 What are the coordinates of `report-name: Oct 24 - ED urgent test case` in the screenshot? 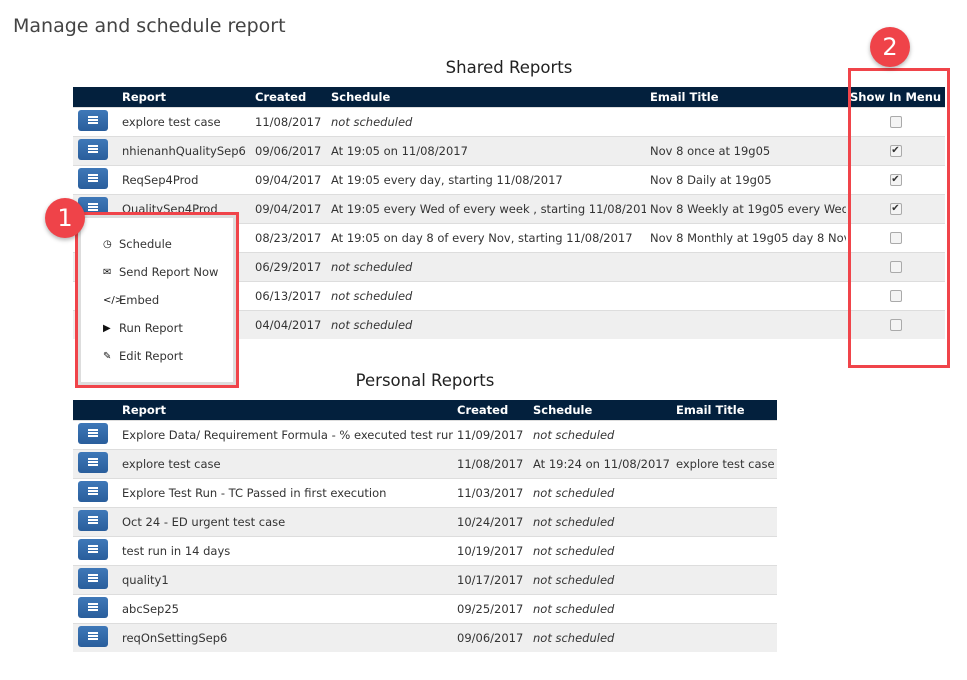 It's located at (285, 521).